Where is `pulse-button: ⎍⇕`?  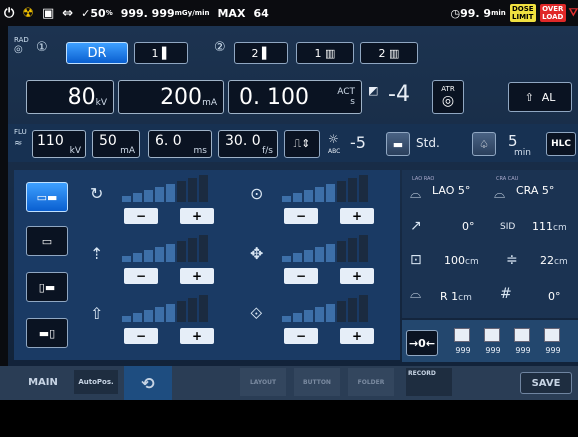
pulse-button: ⎍⇕ is located at coordinates (302, 144).